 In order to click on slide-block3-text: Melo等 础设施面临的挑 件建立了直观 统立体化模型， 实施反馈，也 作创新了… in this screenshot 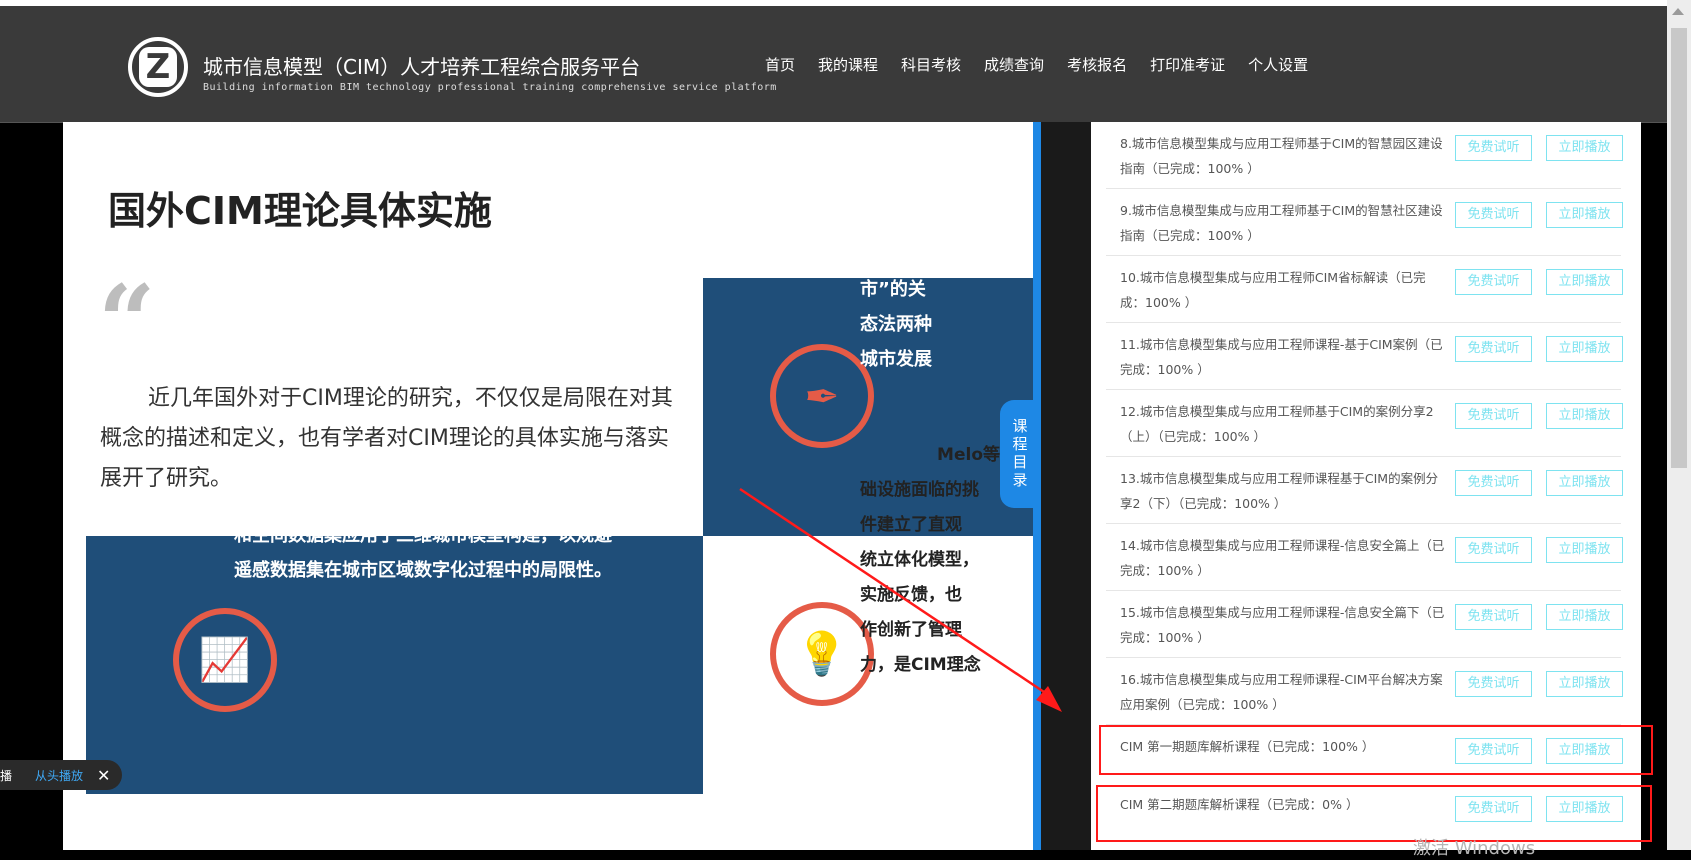, I will do `click(935, 560)`.